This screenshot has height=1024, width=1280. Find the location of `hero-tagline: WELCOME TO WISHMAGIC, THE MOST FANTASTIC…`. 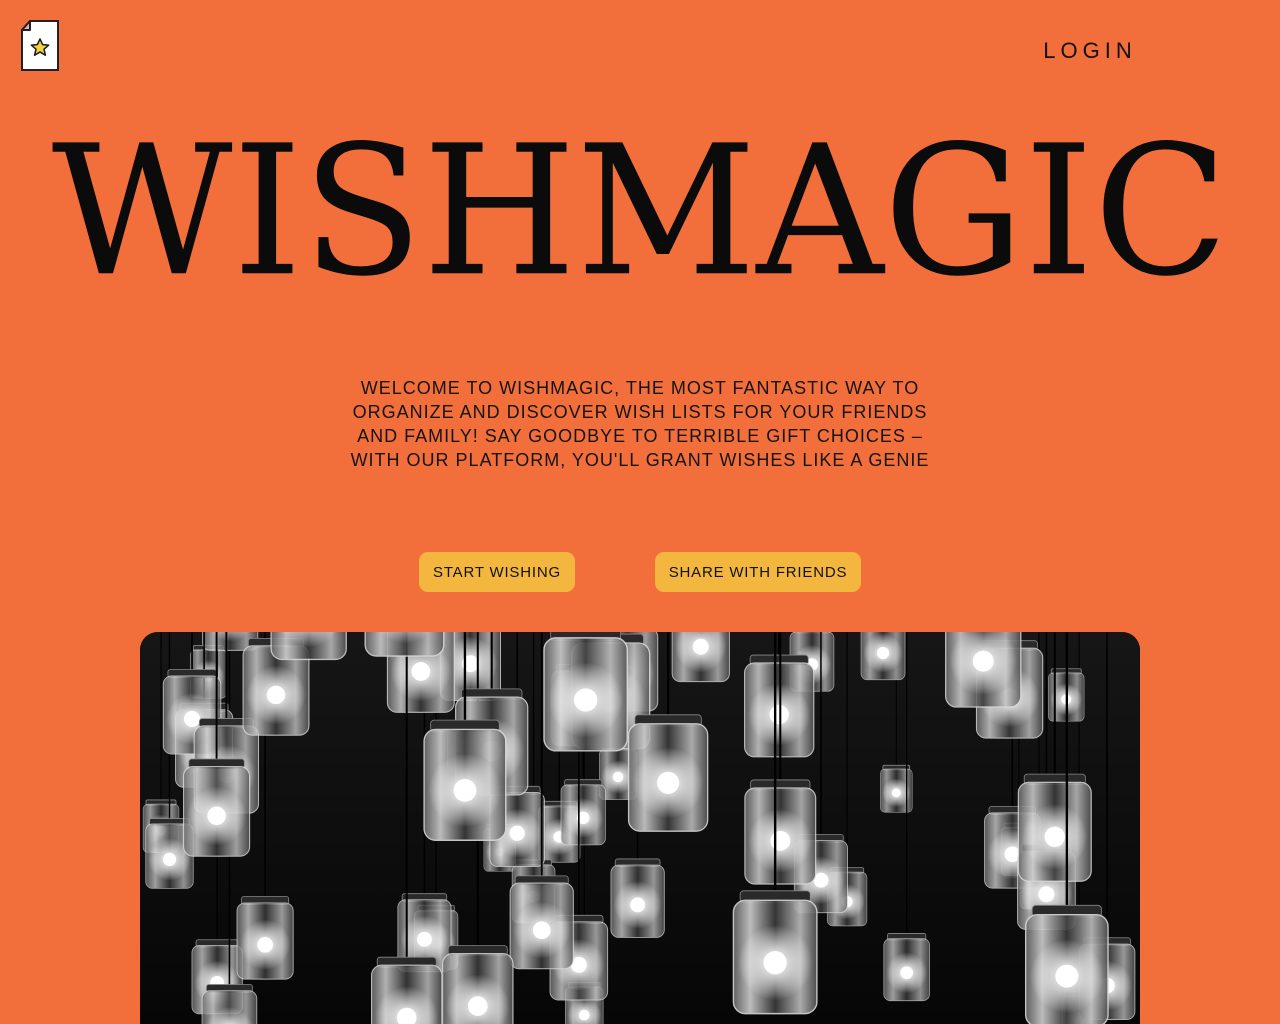

hero-tagline: WELCOME TO WISHMAGIC, THE MOST FANTASTIC… is located at coordinates (640, 424).